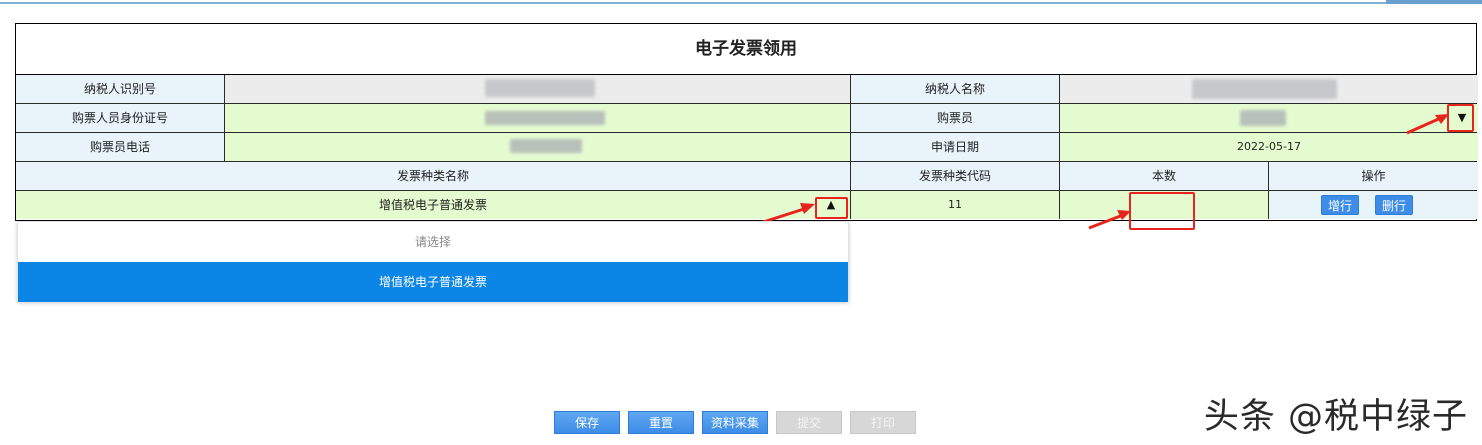  I want to click on row-taxpayer: 纳税人识别号 纳税人名称, so click(747, 89).